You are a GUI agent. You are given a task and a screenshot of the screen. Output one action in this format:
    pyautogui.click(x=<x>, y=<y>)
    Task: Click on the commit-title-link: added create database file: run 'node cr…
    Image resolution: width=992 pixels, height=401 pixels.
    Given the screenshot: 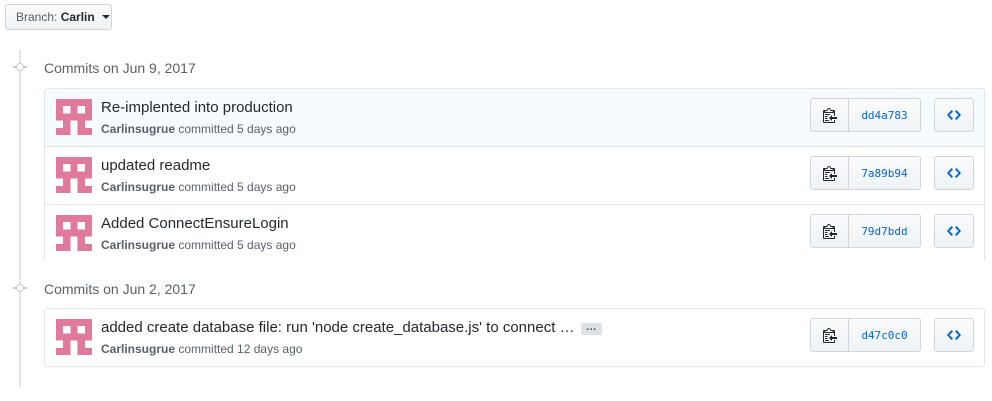 What is the action you would take?
    pyautogui.click(x=338, y=327)
    